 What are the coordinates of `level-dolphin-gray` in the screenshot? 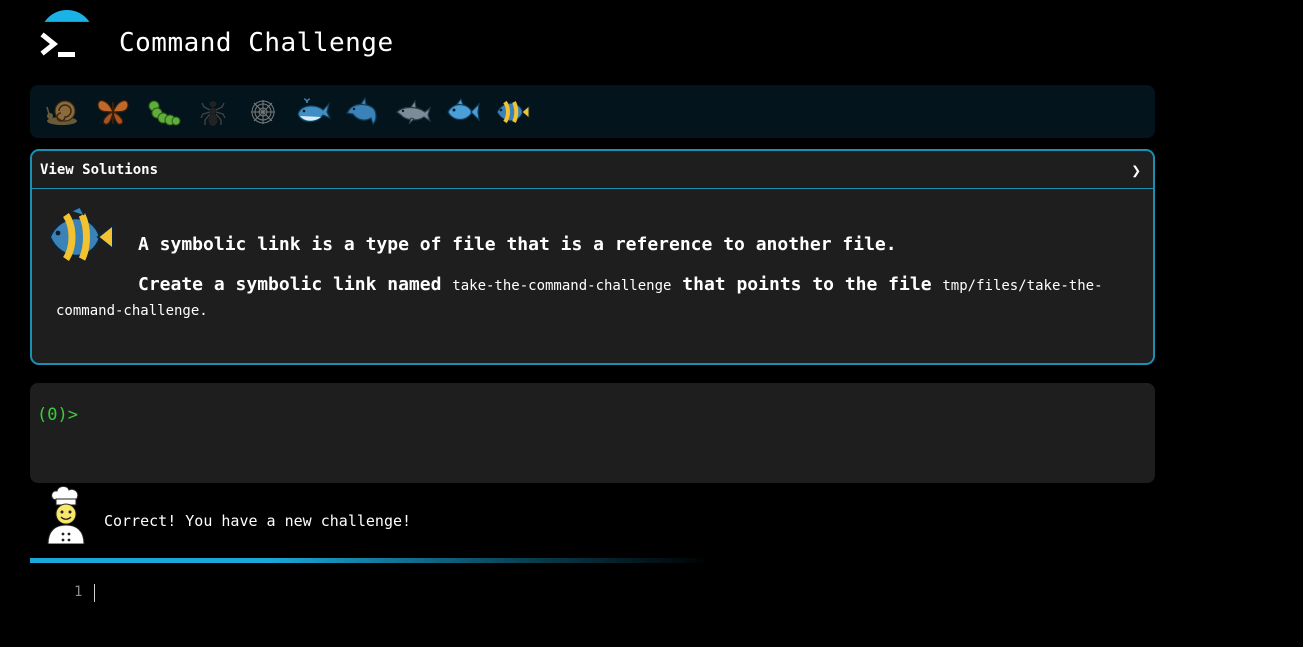 It's located at (413, 112).